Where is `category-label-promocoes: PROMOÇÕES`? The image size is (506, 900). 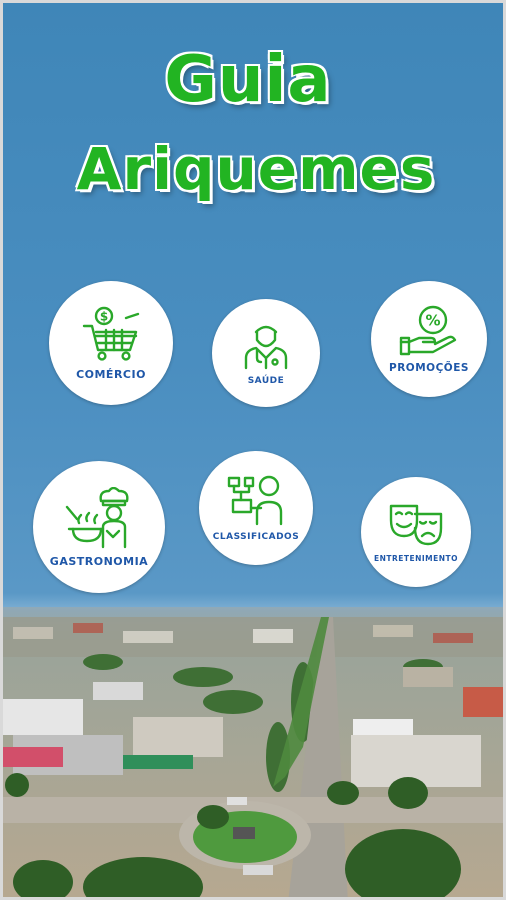
category-label-promocoes: PROMOÇÕES is located at coordinates (429, 368).